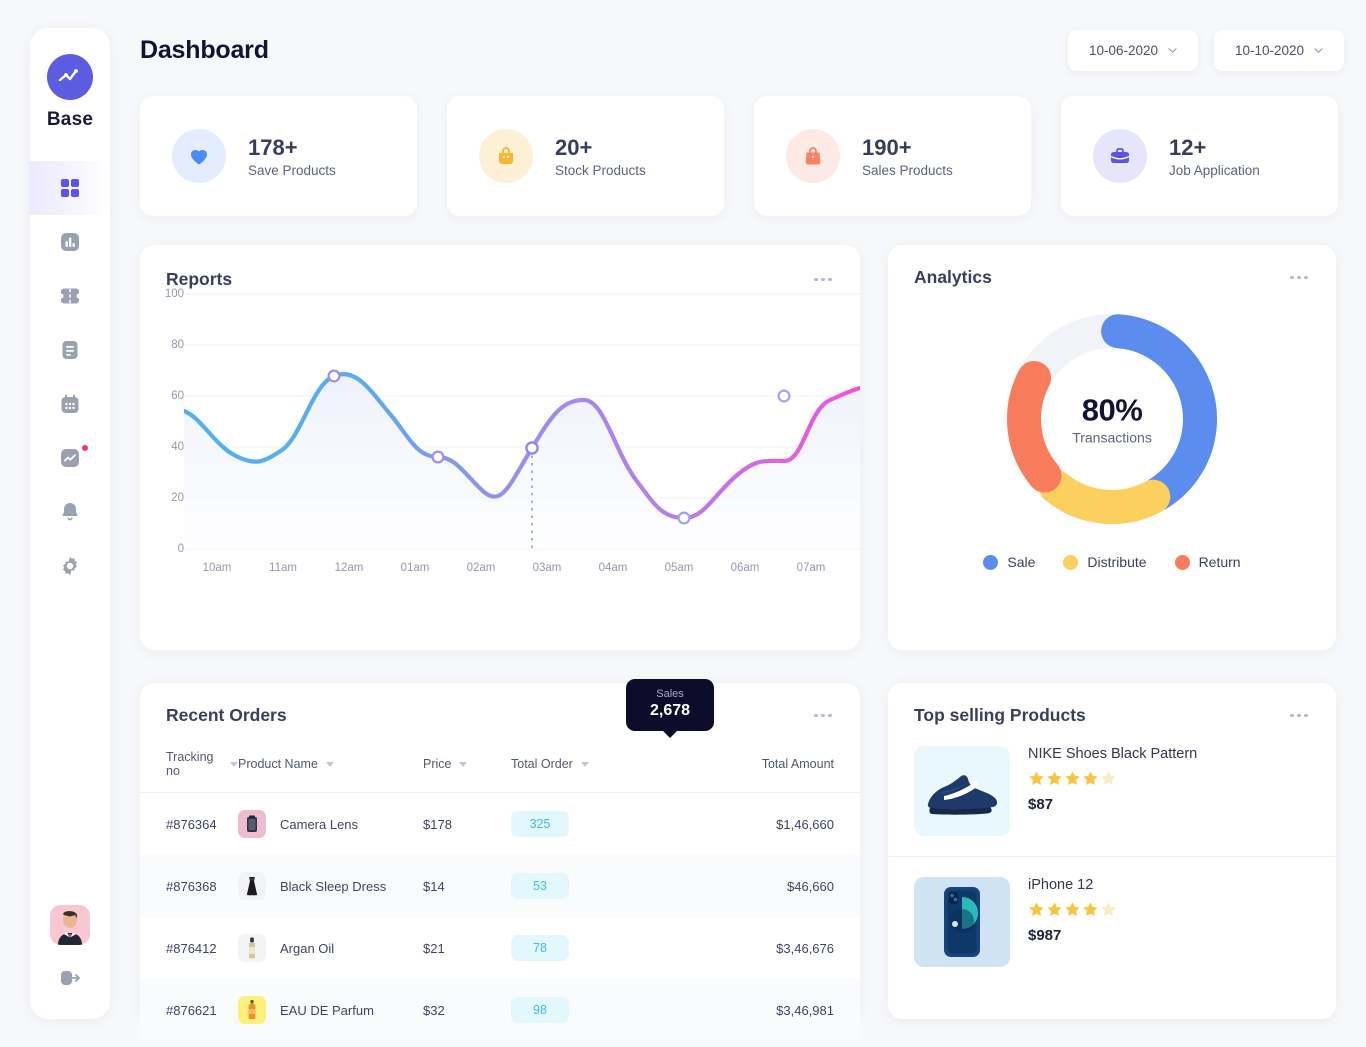 This screenshot has height=1047, width=1366. Describe the element at coordinates (577, 886) in the screenshot. I see `cell-total-order: 53` at that location.